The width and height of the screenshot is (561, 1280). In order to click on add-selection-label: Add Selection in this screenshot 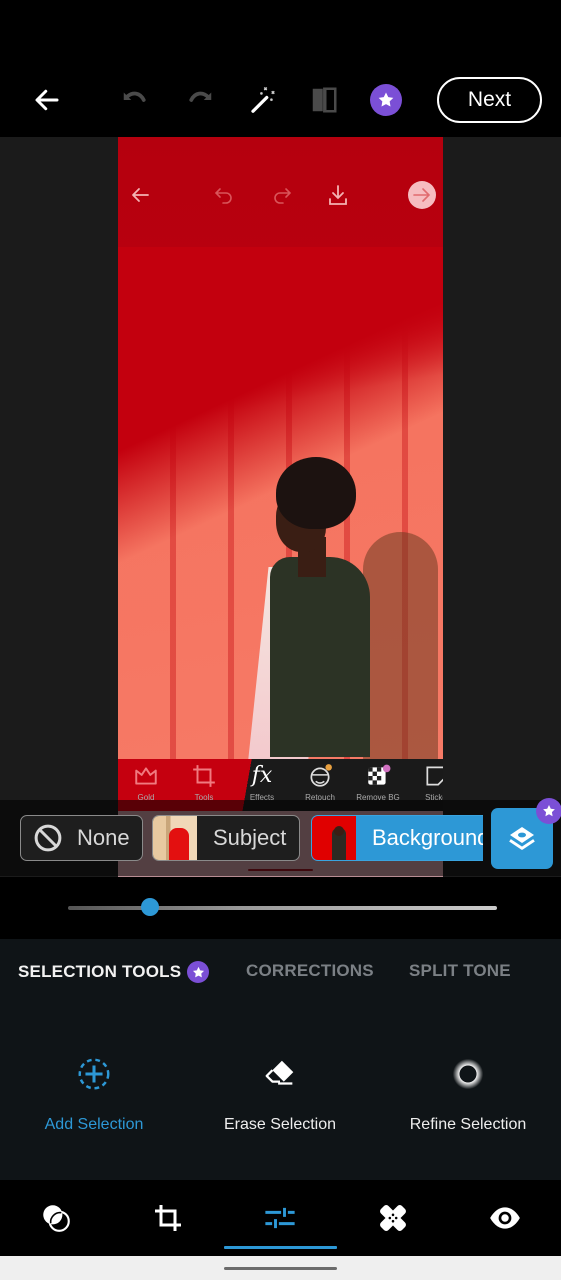, I will do `click(94, 1124)`.